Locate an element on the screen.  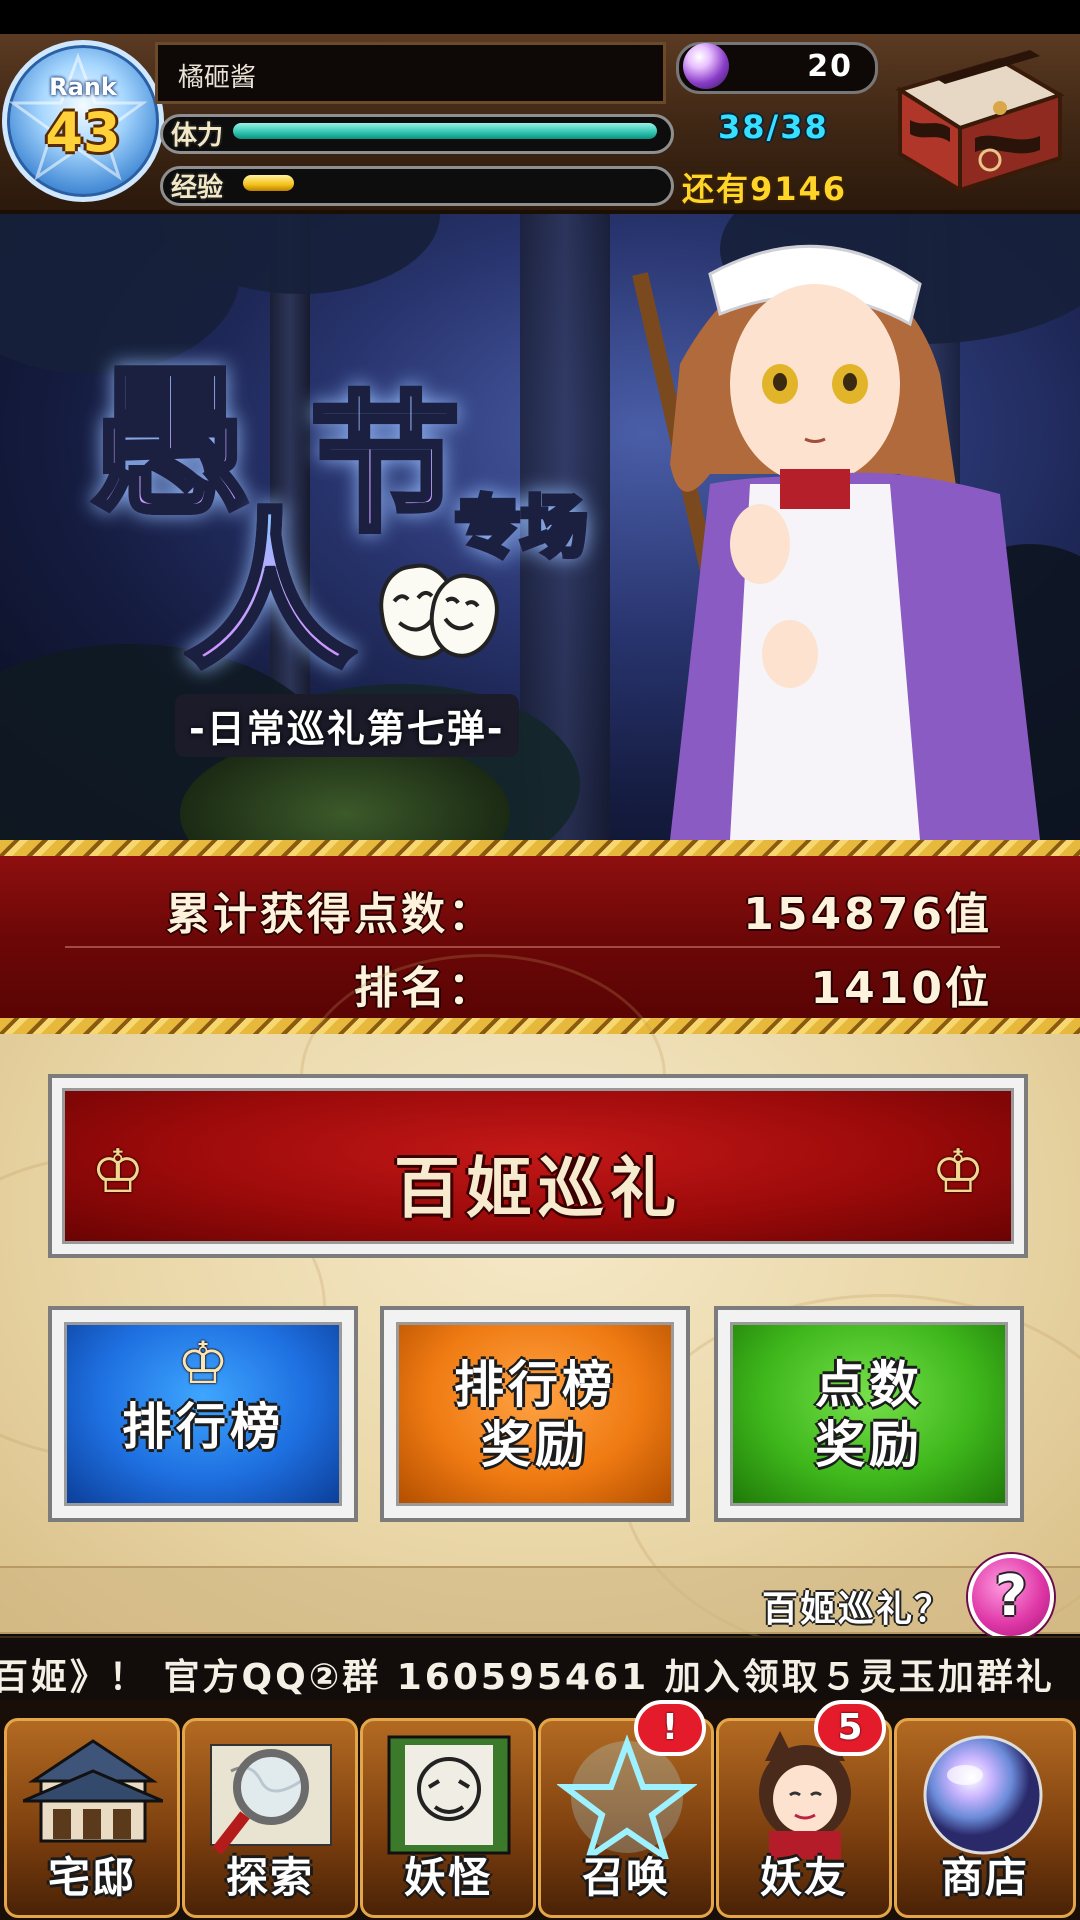
stamina-label: 体力 is located at coordinates (197, 136).